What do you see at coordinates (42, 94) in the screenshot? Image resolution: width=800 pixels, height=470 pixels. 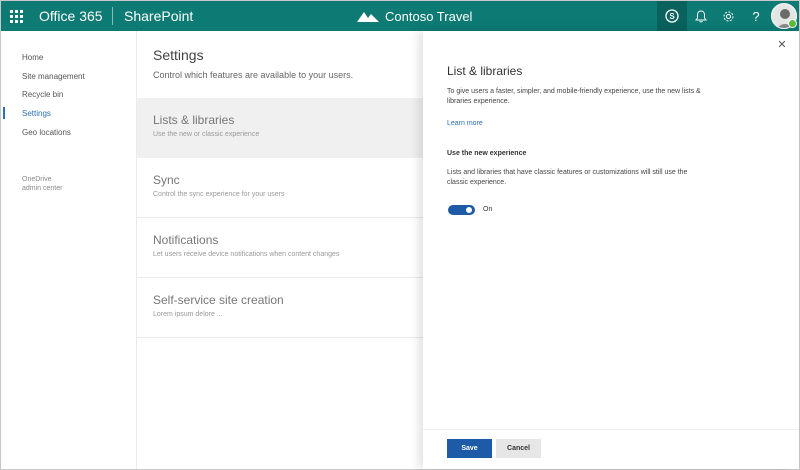 I see `nav-item-recycle-bin: Recycle bin` at bounding box center [42, 94].